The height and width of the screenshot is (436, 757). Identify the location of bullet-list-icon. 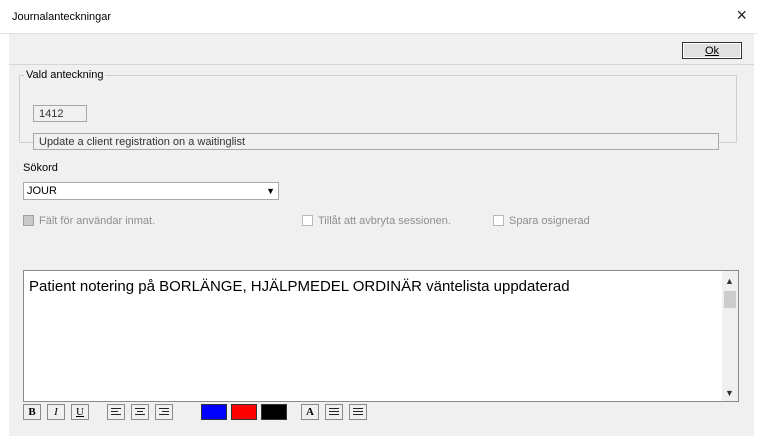
(334, 411).